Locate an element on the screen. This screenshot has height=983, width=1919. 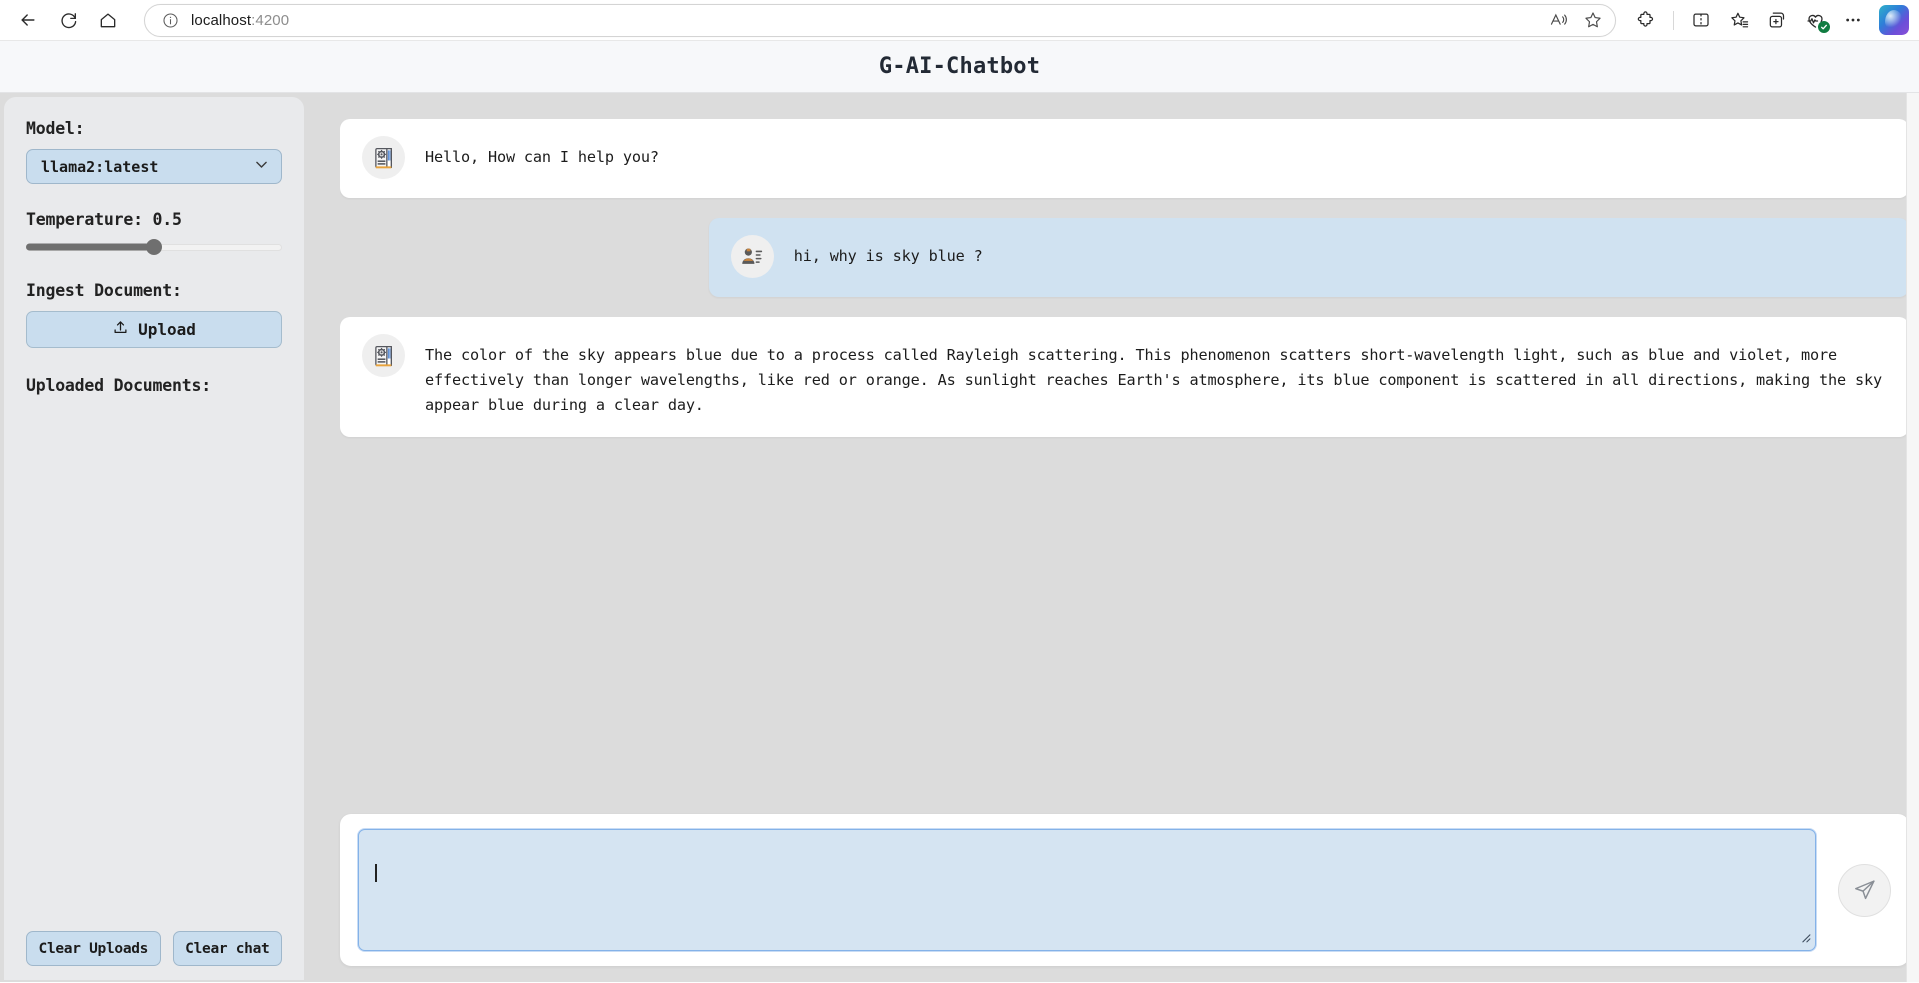
model-select-wrapper: llama2:latest is located at coordinates (154, 166).